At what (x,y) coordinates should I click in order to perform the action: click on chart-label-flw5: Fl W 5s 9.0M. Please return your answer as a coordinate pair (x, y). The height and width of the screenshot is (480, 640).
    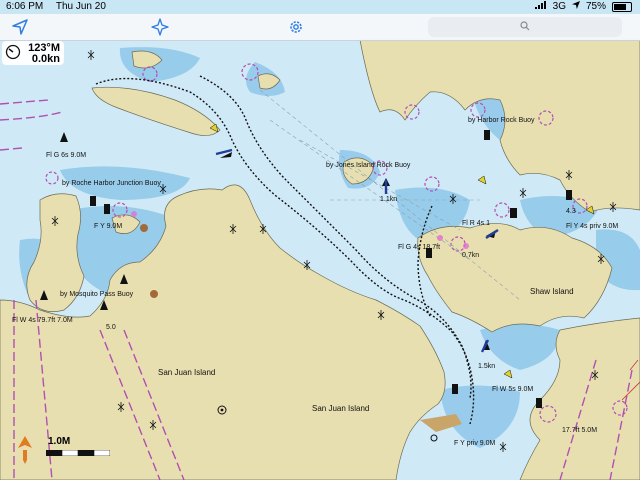
    Looking at the image, I should click on (513, 389).